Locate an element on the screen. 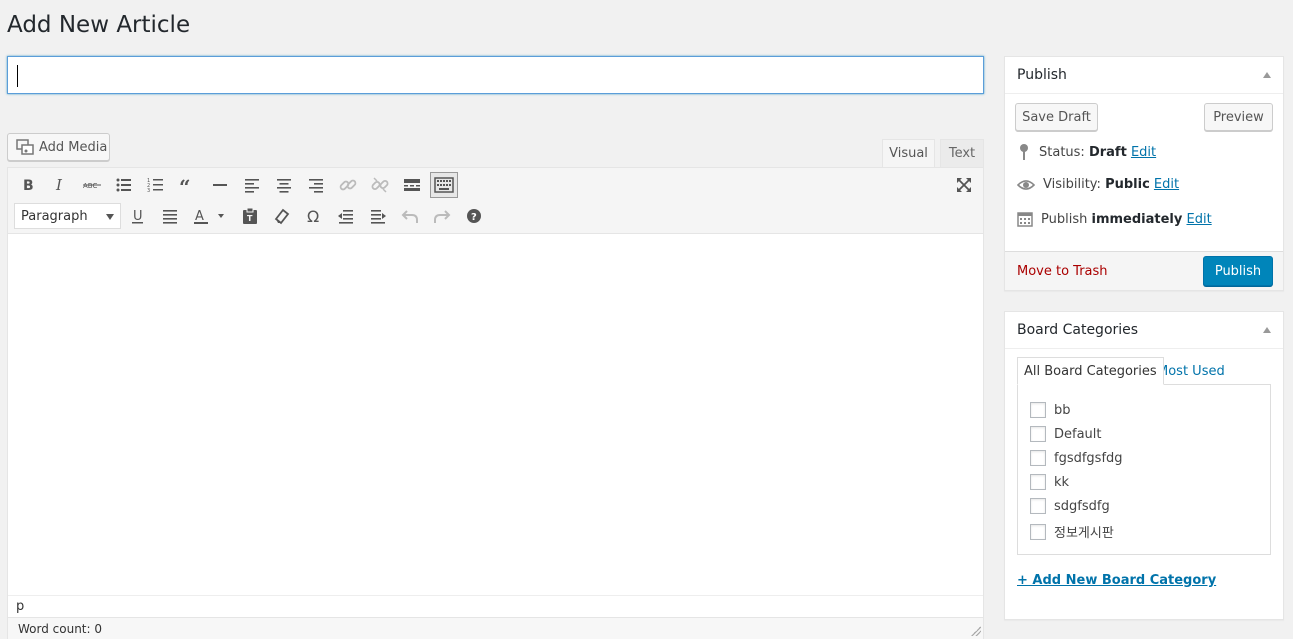  move-to-trash-link: Move to Trash is located at coordinates (1062, 271).